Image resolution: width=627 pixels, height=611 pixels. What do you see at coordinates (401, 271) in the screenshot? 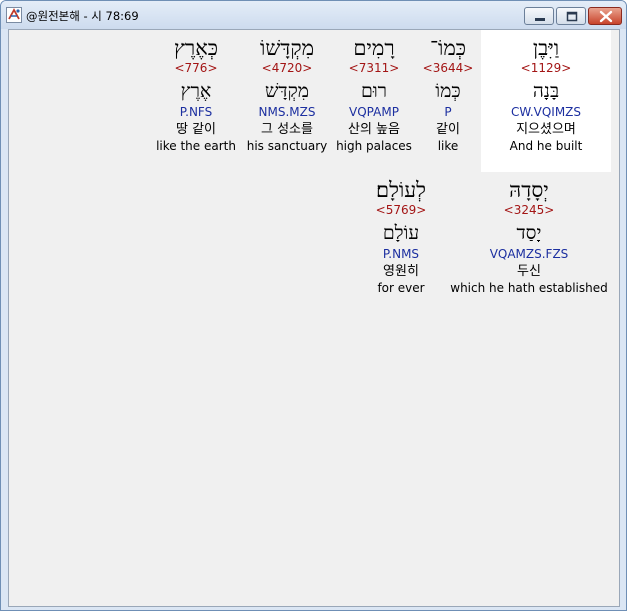
I see `korean-gloss: 영원히` at bounding box center [401, 271].